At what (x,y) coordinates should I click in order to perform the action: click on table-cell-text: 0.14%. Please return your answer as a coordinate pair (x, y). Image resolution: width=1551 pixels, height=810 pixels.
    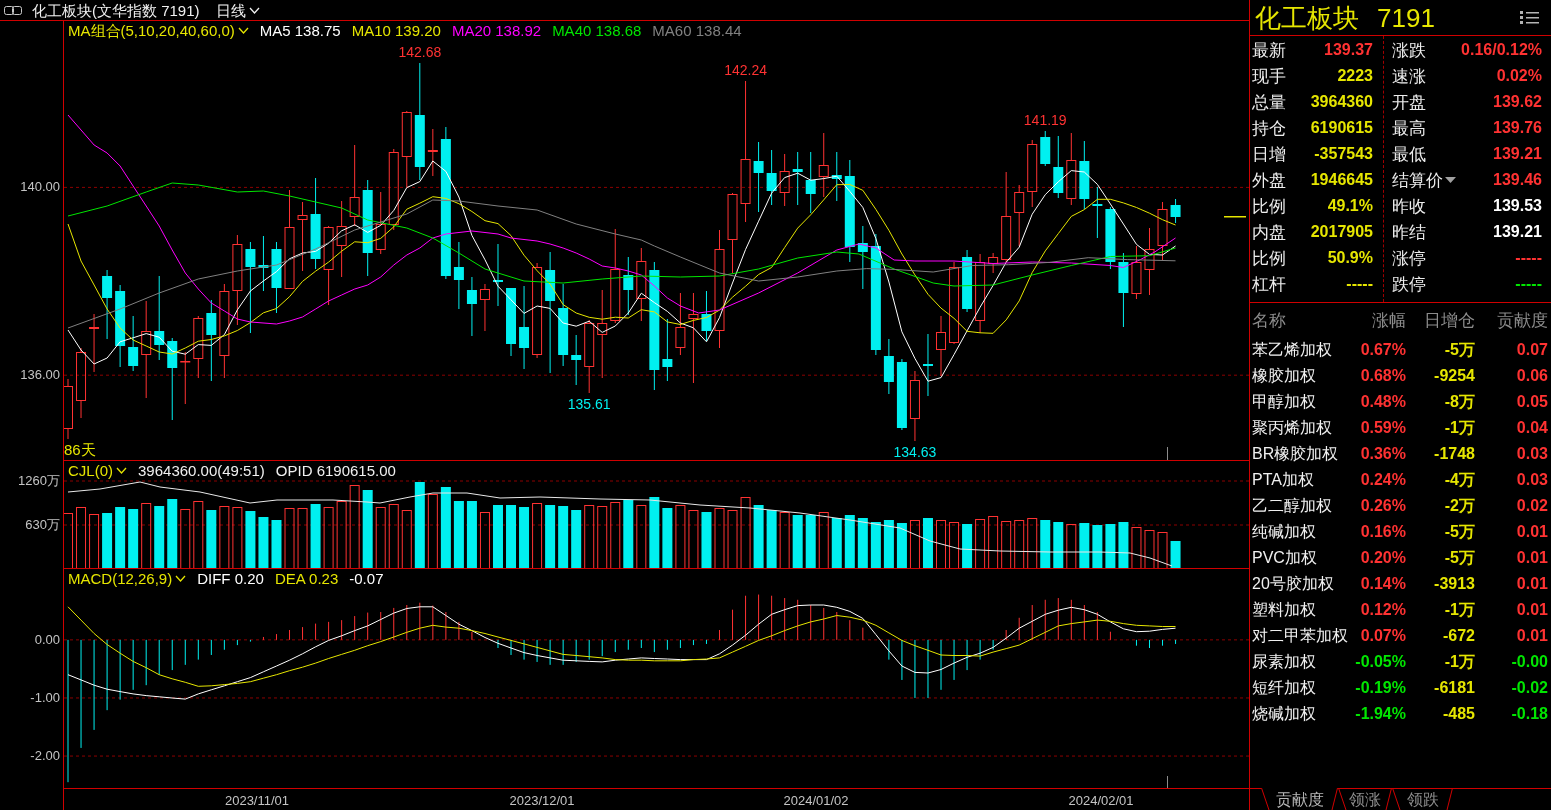
    Looking at the image, I should click on (1382, 584).